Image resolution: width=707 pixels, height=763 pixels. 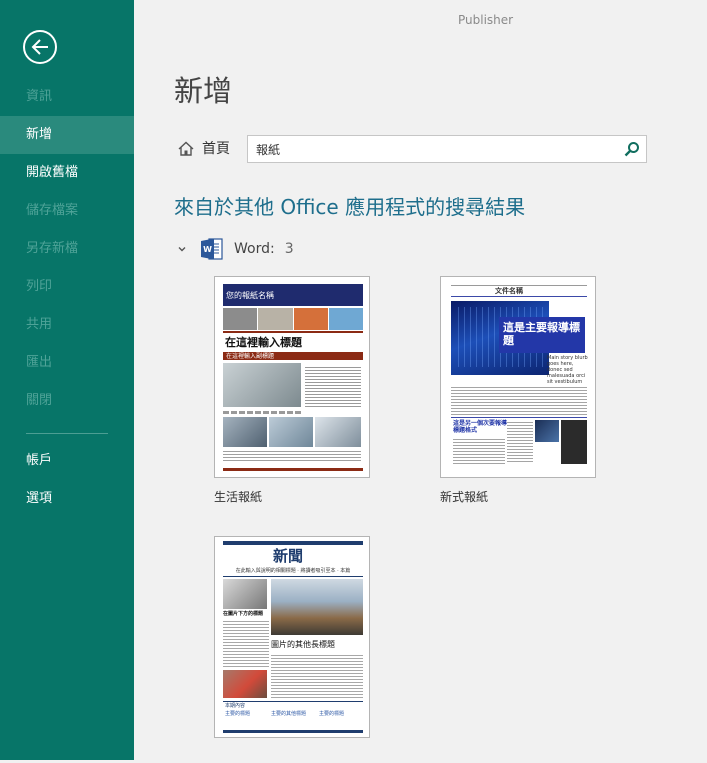 I want to click on thumb-second-headline: 這是另一個次要報導標題格式, so click(x=480, y=427).